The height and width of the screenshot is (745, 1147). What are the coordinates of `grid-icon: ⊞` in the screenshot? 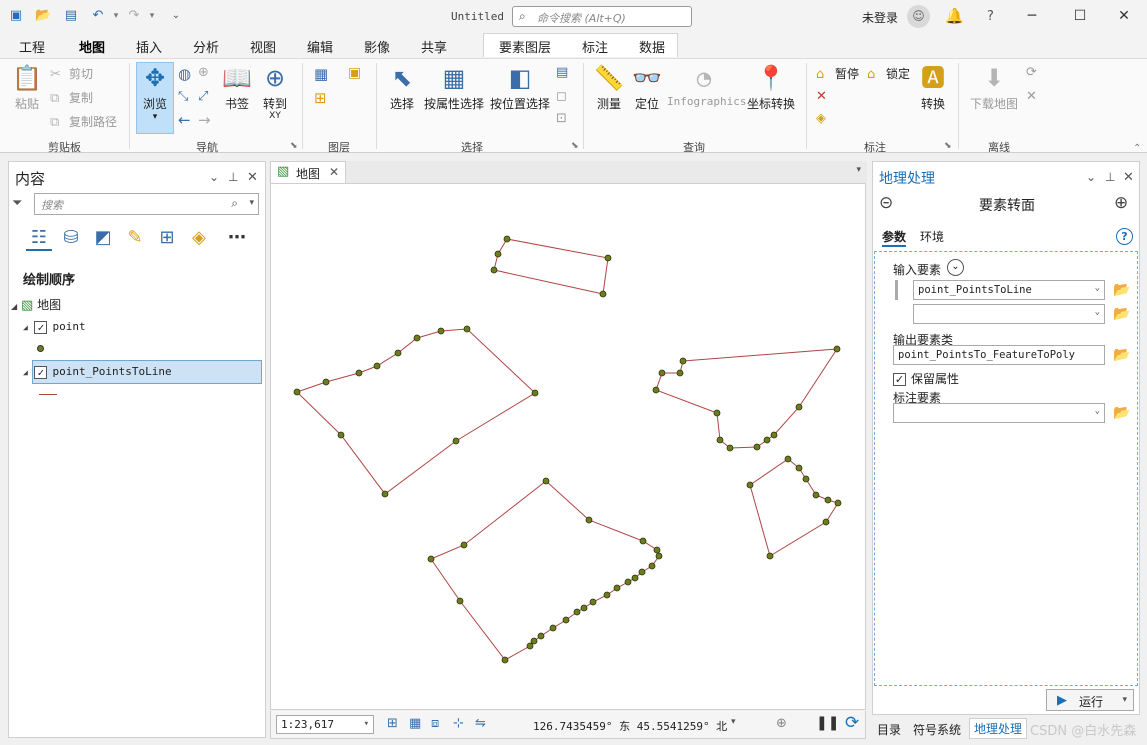 It's located at (392, 723).